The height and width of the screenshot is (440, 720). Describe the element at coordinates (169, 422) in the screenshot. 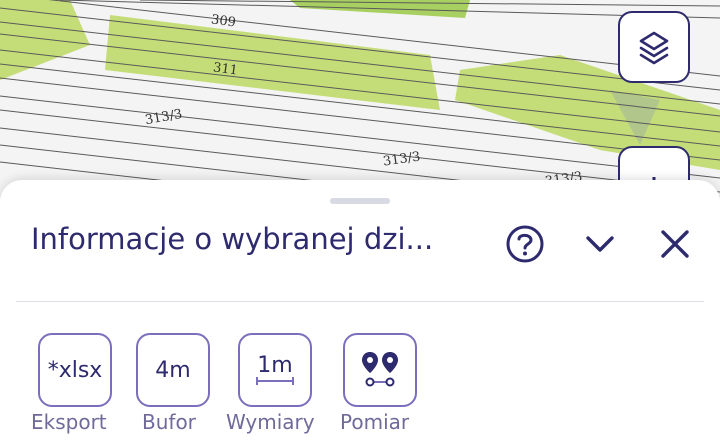

I see `buffer-label: Bufor` at that location.